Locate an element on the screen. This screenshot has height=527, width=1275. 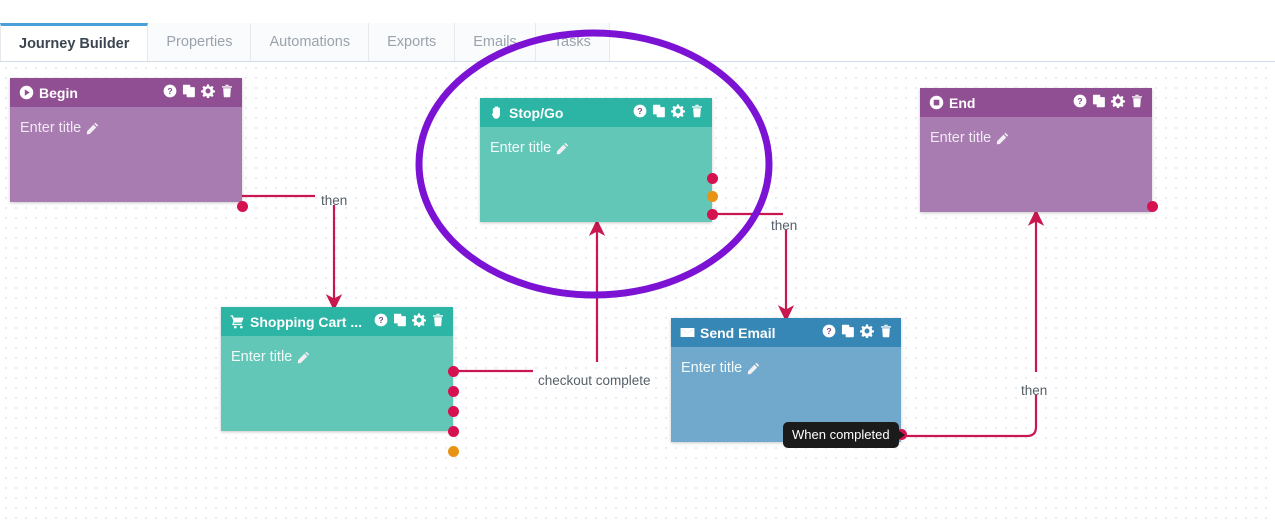
connector-tooltip: When completed is located at coordinates (844, 435).